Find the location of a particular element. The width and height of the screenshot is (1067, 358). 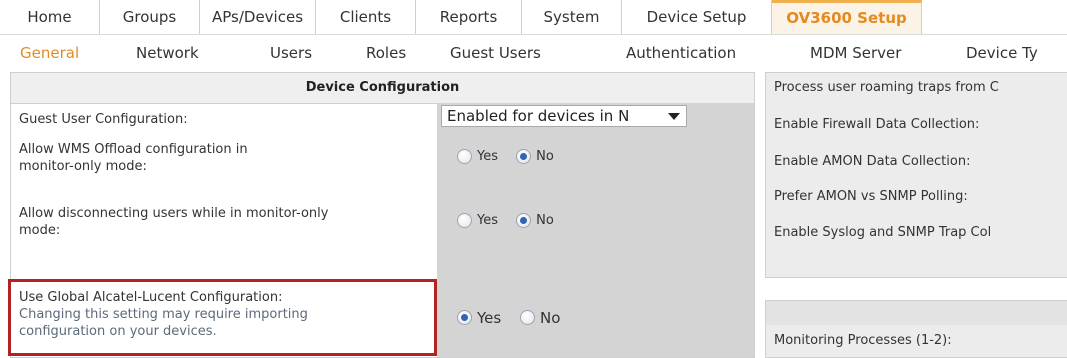

disconnect-users-no-radio is located at coordinates (524, 220).